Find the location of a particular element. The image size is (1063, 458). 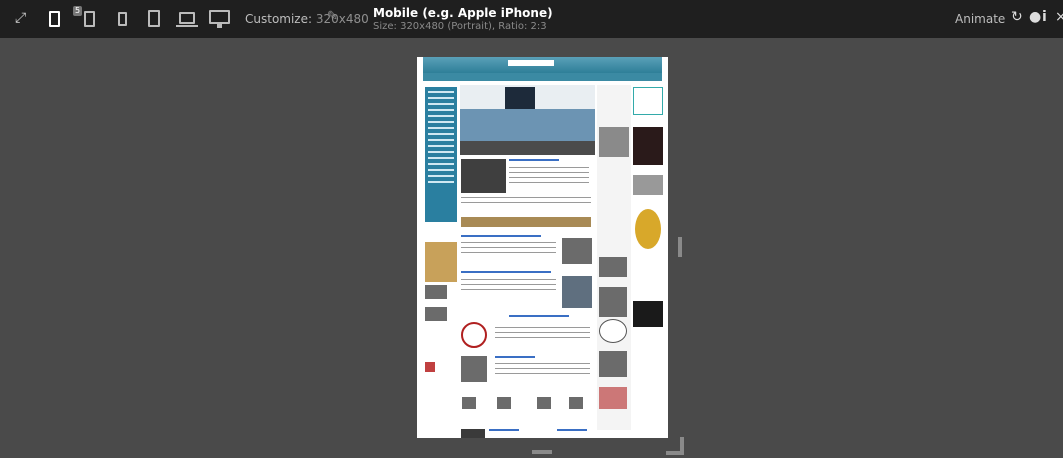

site-ad-ktm is located at coordinates (648, 146).